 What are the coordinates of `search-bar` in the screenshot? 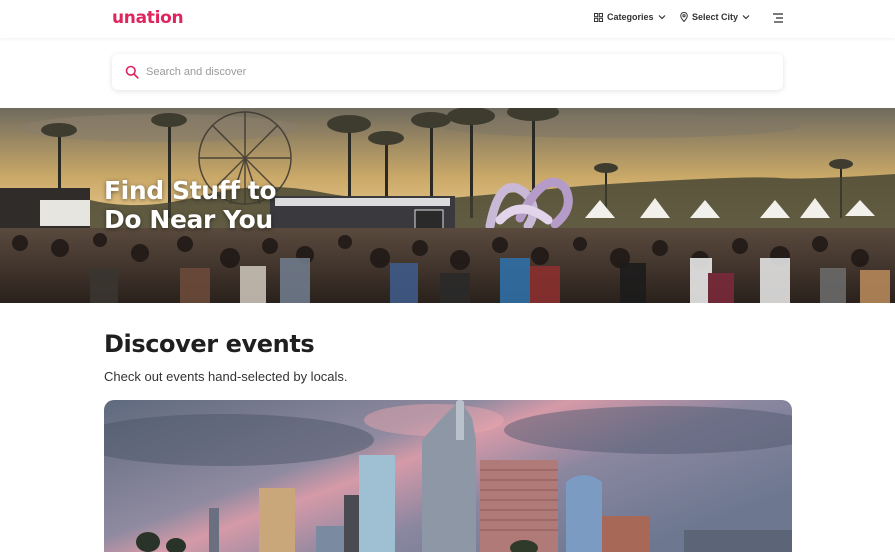 It's located at (447, 72).